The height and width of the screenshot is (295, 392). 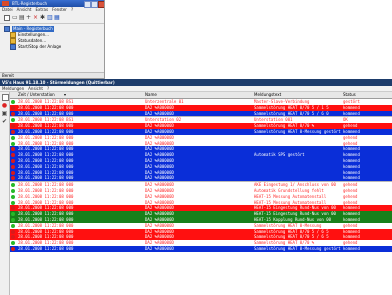 I want to click on menu-file: Datei, so click(x=7, y=10).